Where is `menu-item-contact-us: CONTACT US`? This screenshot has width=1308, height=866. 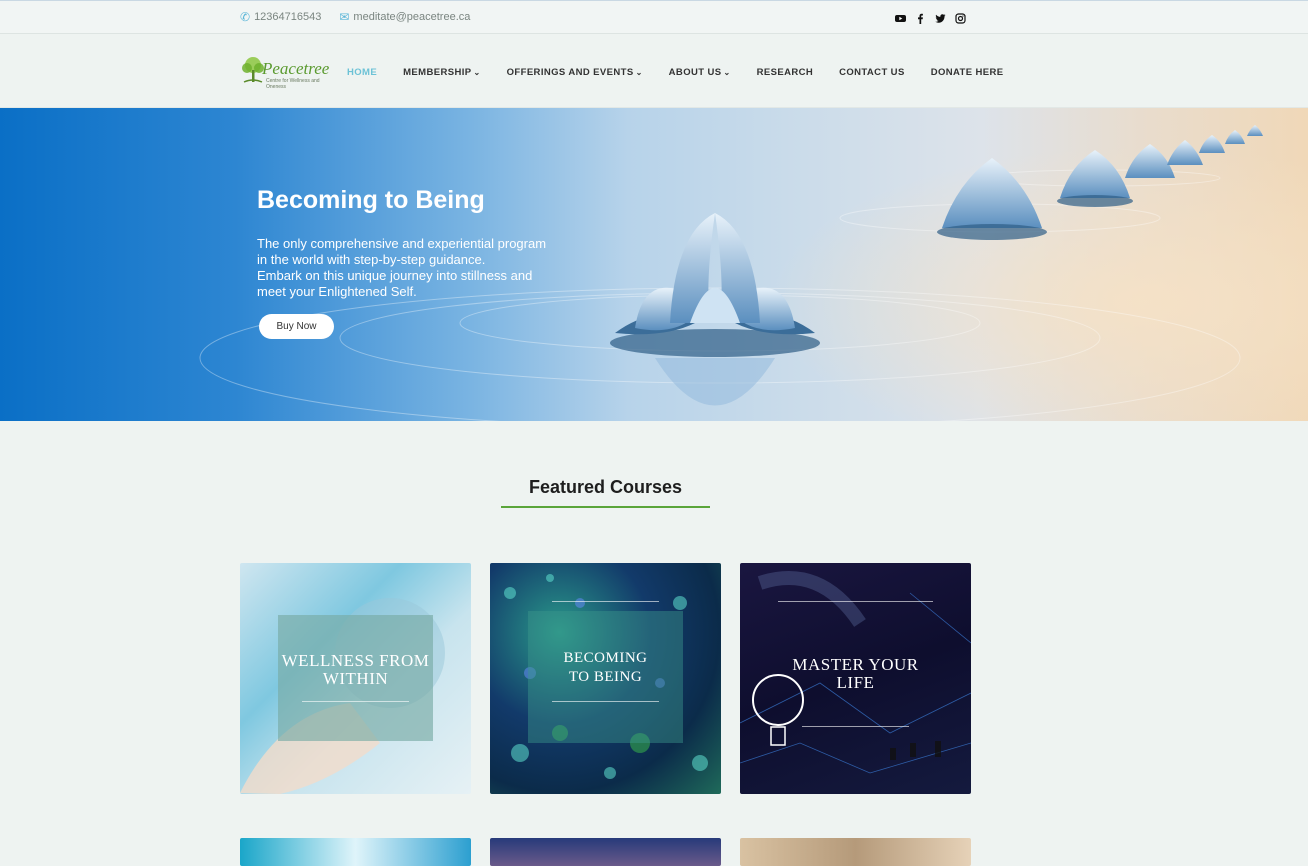 menu-item-contact-us: CONTACT US is located at coordinates (872, 72).